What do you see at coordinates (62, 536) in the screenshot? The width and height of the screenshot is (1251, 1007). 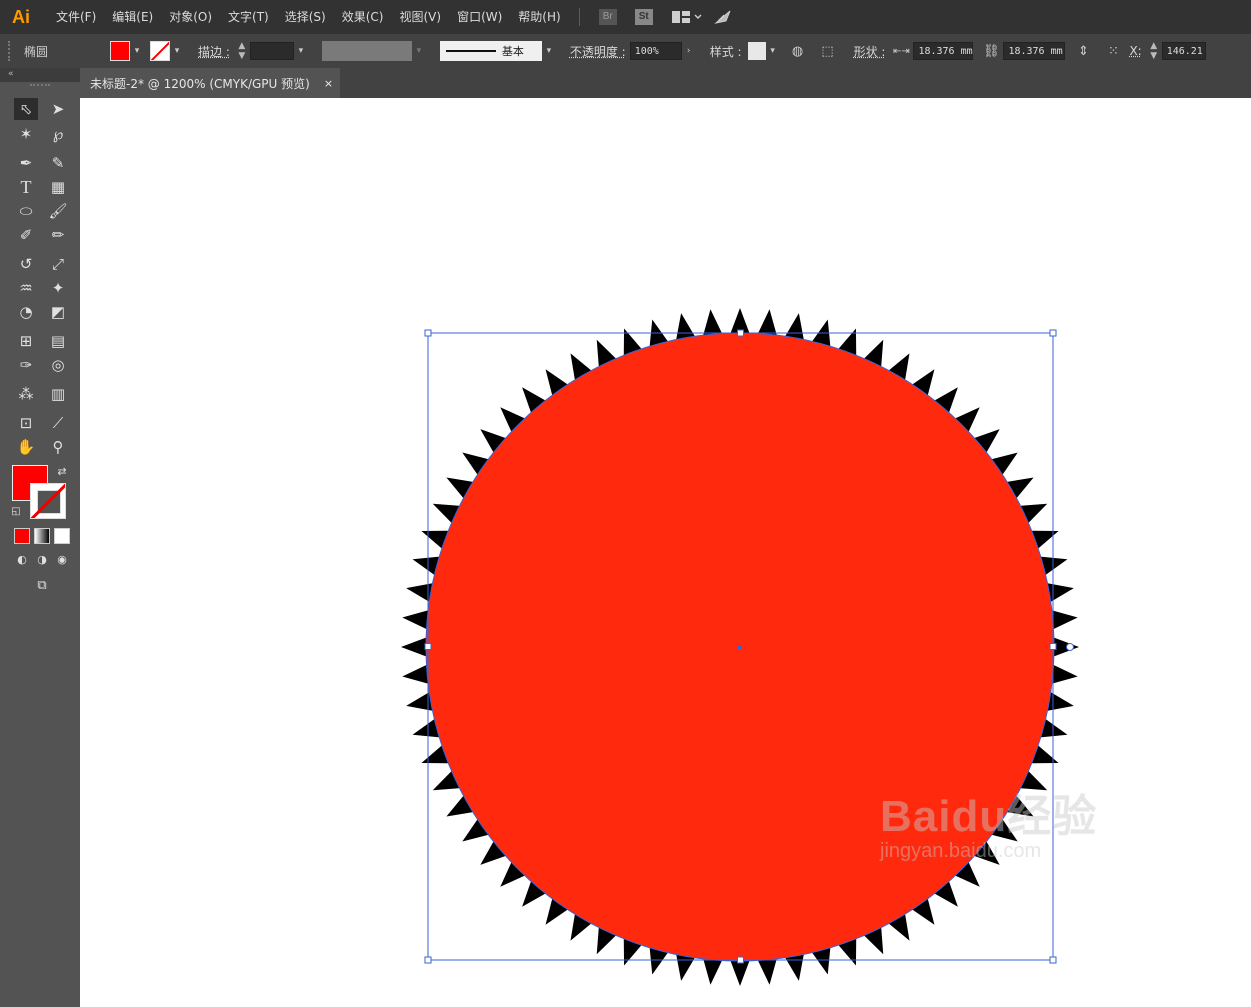 I see `none-mode-icon` at bounding box center [62, 536].